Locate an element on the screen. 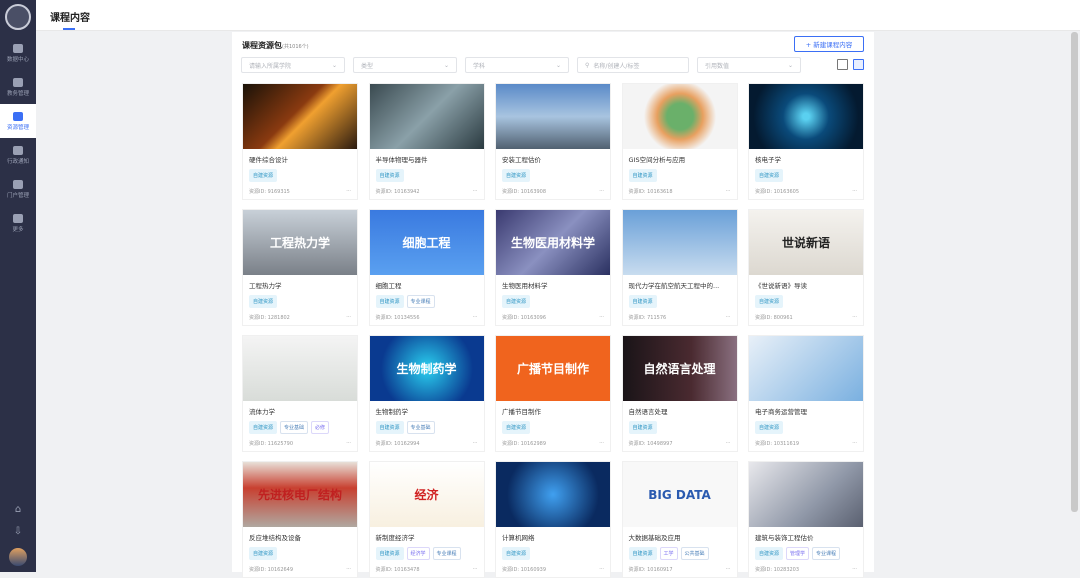 The height and width of the screenshot is (578, 1080). college-select: 请输入所属学院 ⌄ is located at coordinates (293, 65).